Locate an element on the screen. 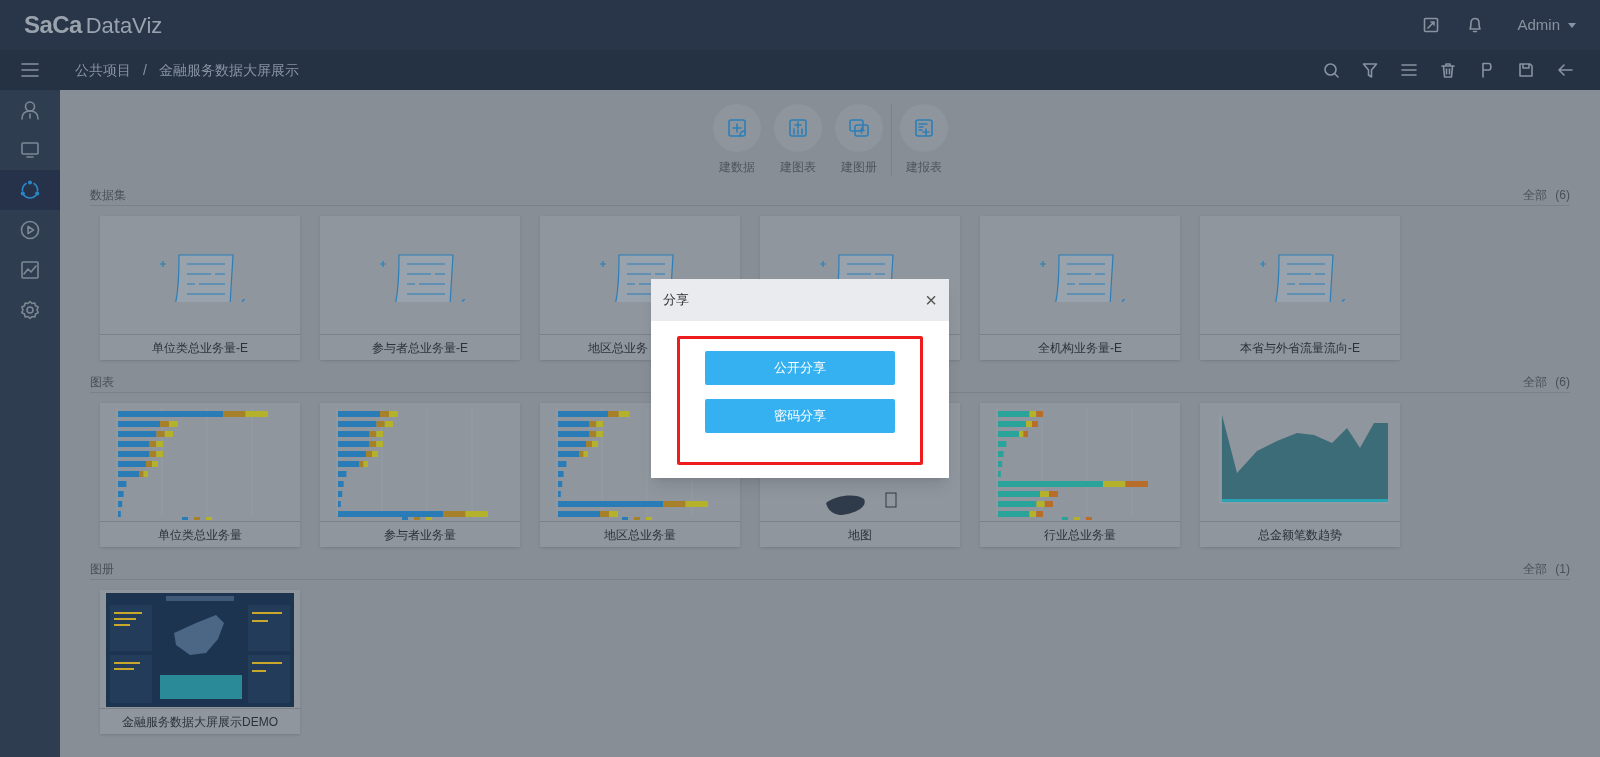  card-title: 单位类总业务量 is located at coordinates (200, 535).